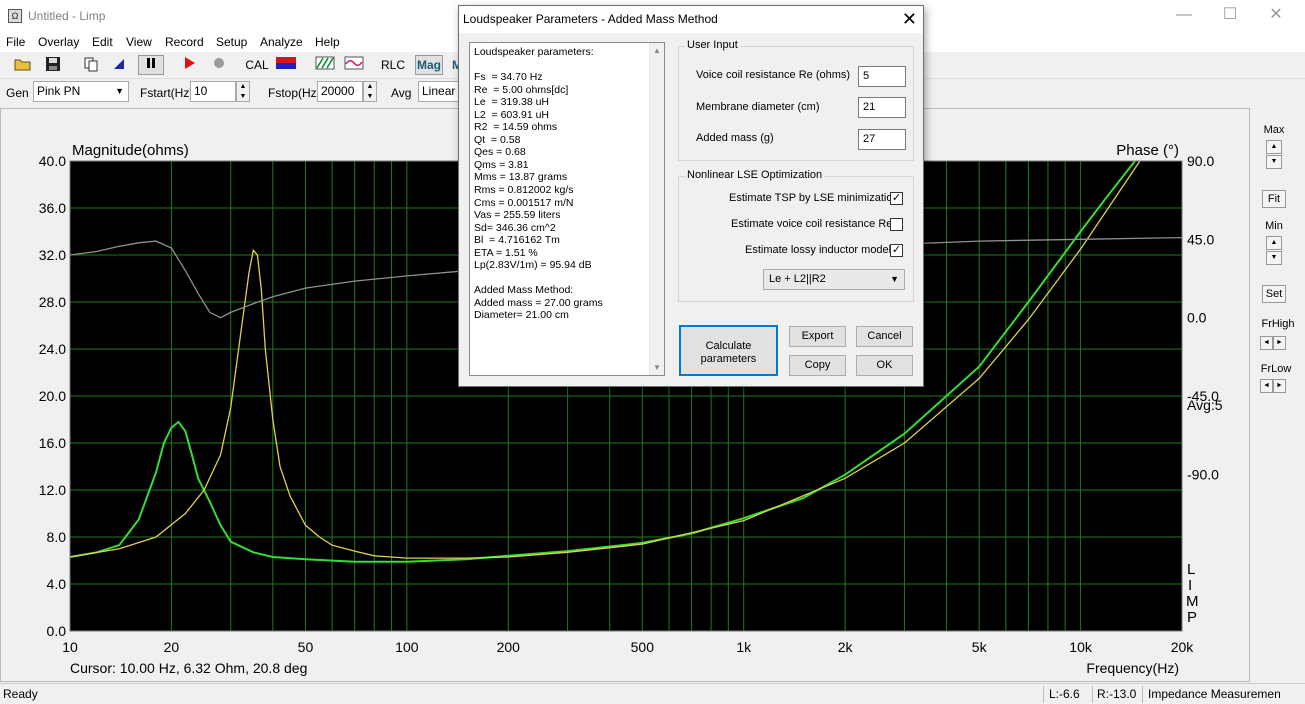 This screenshot has height=704, width=1305. Describe the element at coordinates (512, 102) in the screenshot. I see `result-line: Le = 319.38 uH` at that location.